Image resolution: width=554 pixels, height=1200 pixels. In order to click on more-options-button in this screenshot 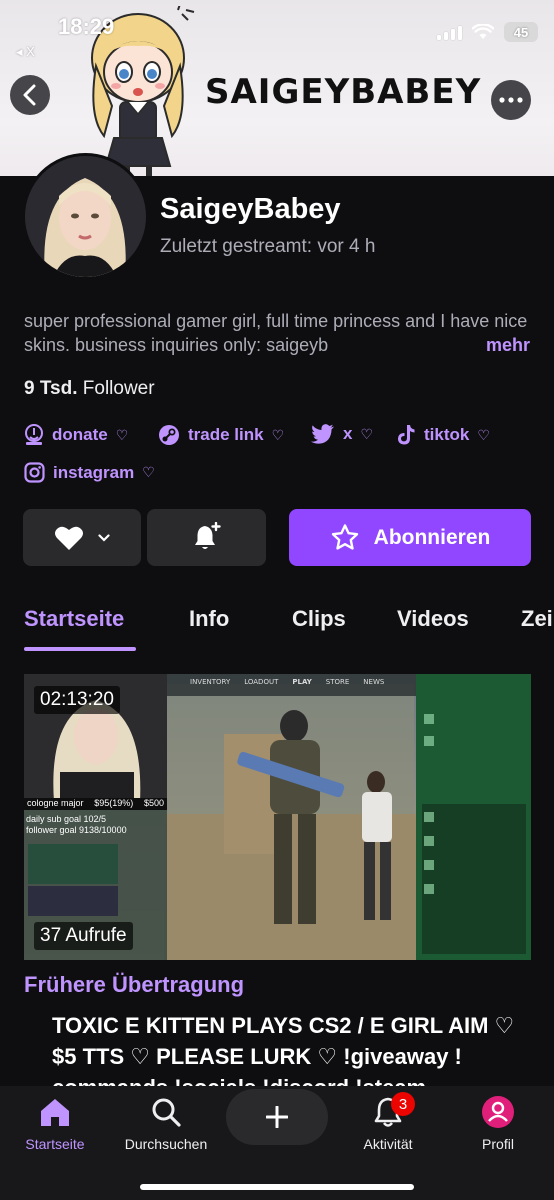, I will do `click(511, 100)`.